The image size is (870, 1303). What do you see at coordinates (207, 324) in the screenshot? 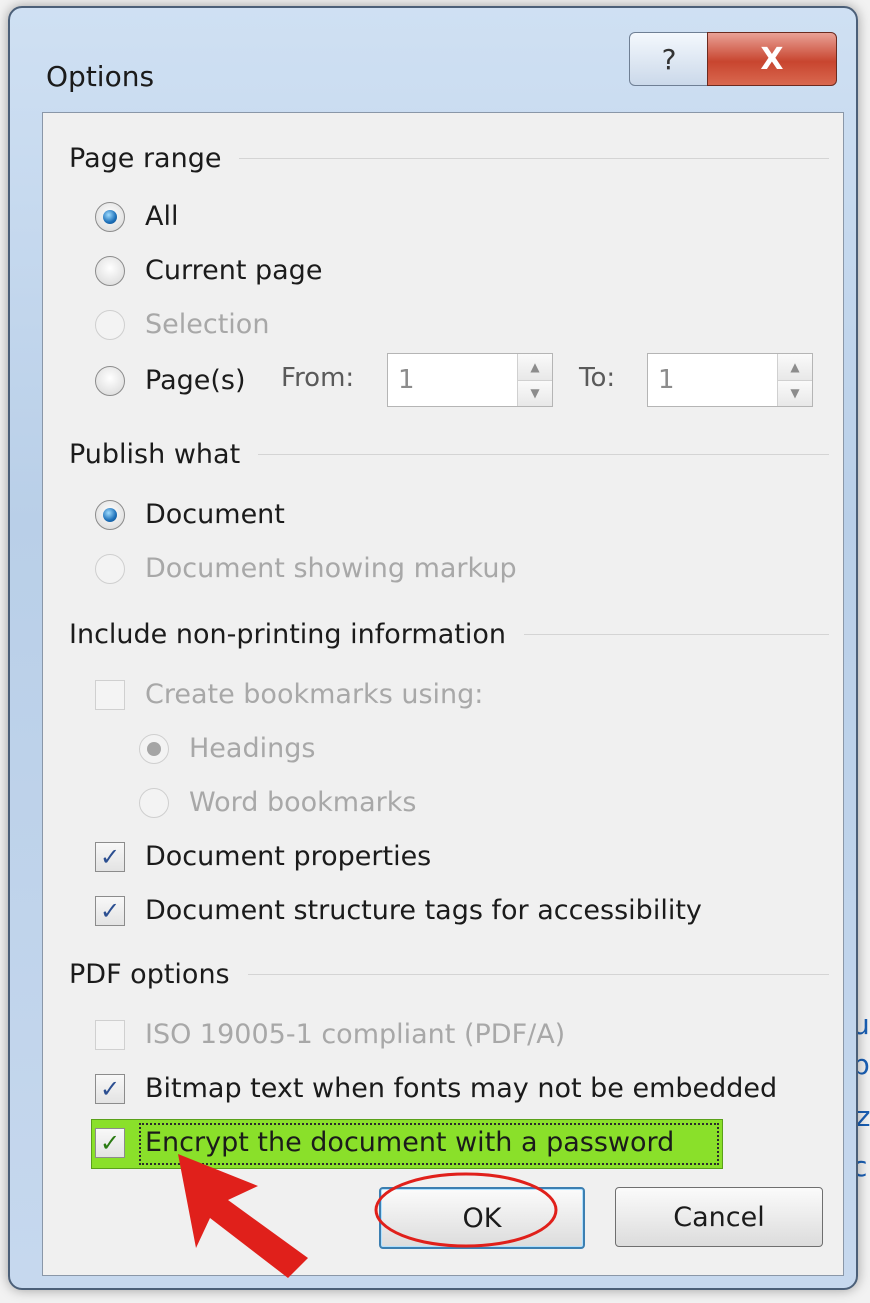
I see `radio-label: Selection` at bounding box center [207, 324].